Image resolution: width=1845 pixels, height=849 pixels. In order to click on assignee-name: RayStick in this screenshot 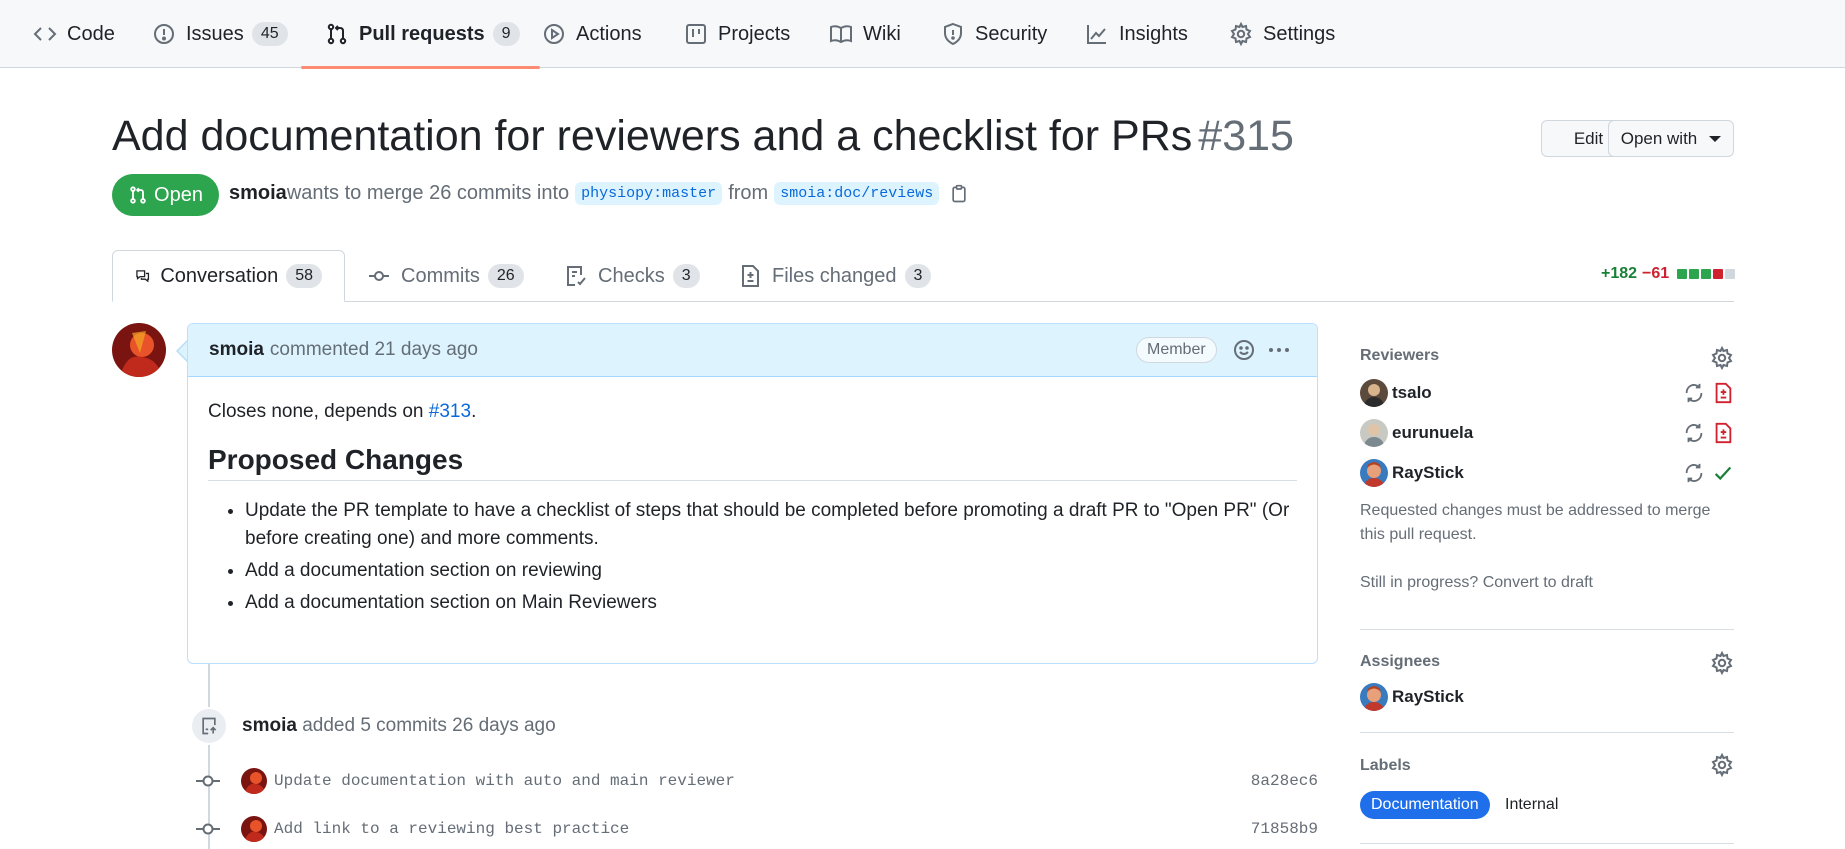, I will do `click(1428, 697)`.